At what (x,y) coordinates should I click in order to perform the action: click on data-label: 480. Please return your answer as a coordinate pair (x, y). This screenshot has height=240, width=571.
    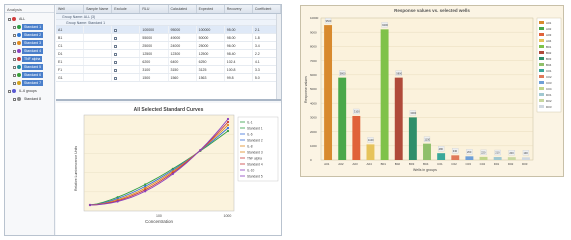
    Looking at the image, I should click on (441, 149).